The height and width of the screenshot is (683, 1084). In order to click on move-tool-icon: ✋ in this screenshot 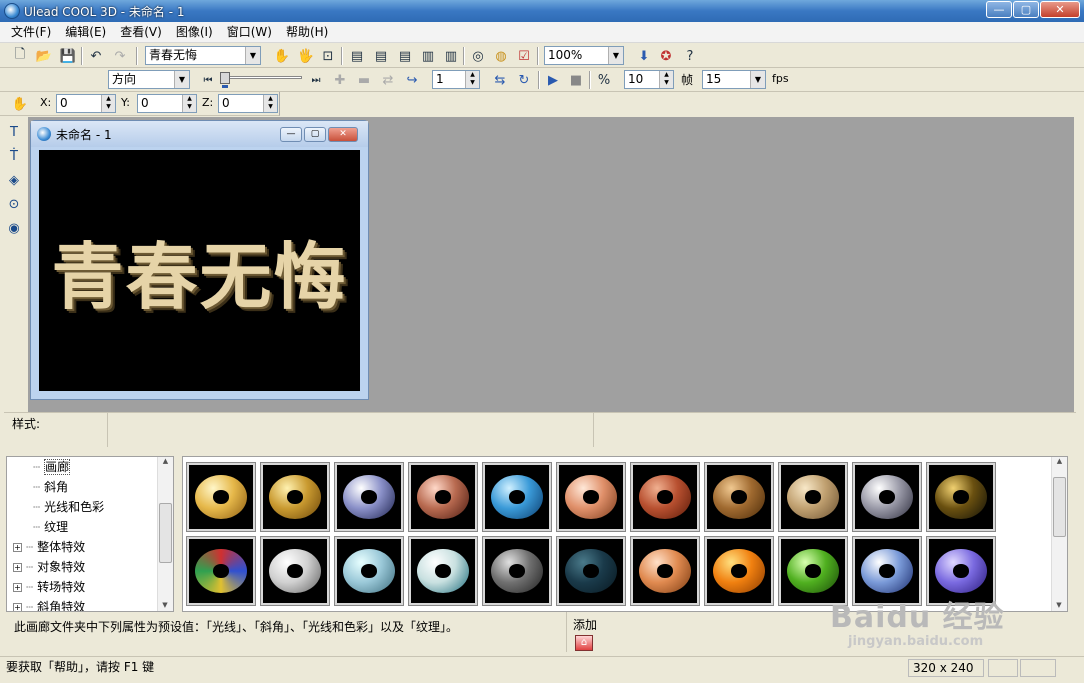, I will do `click(20, 104)`.